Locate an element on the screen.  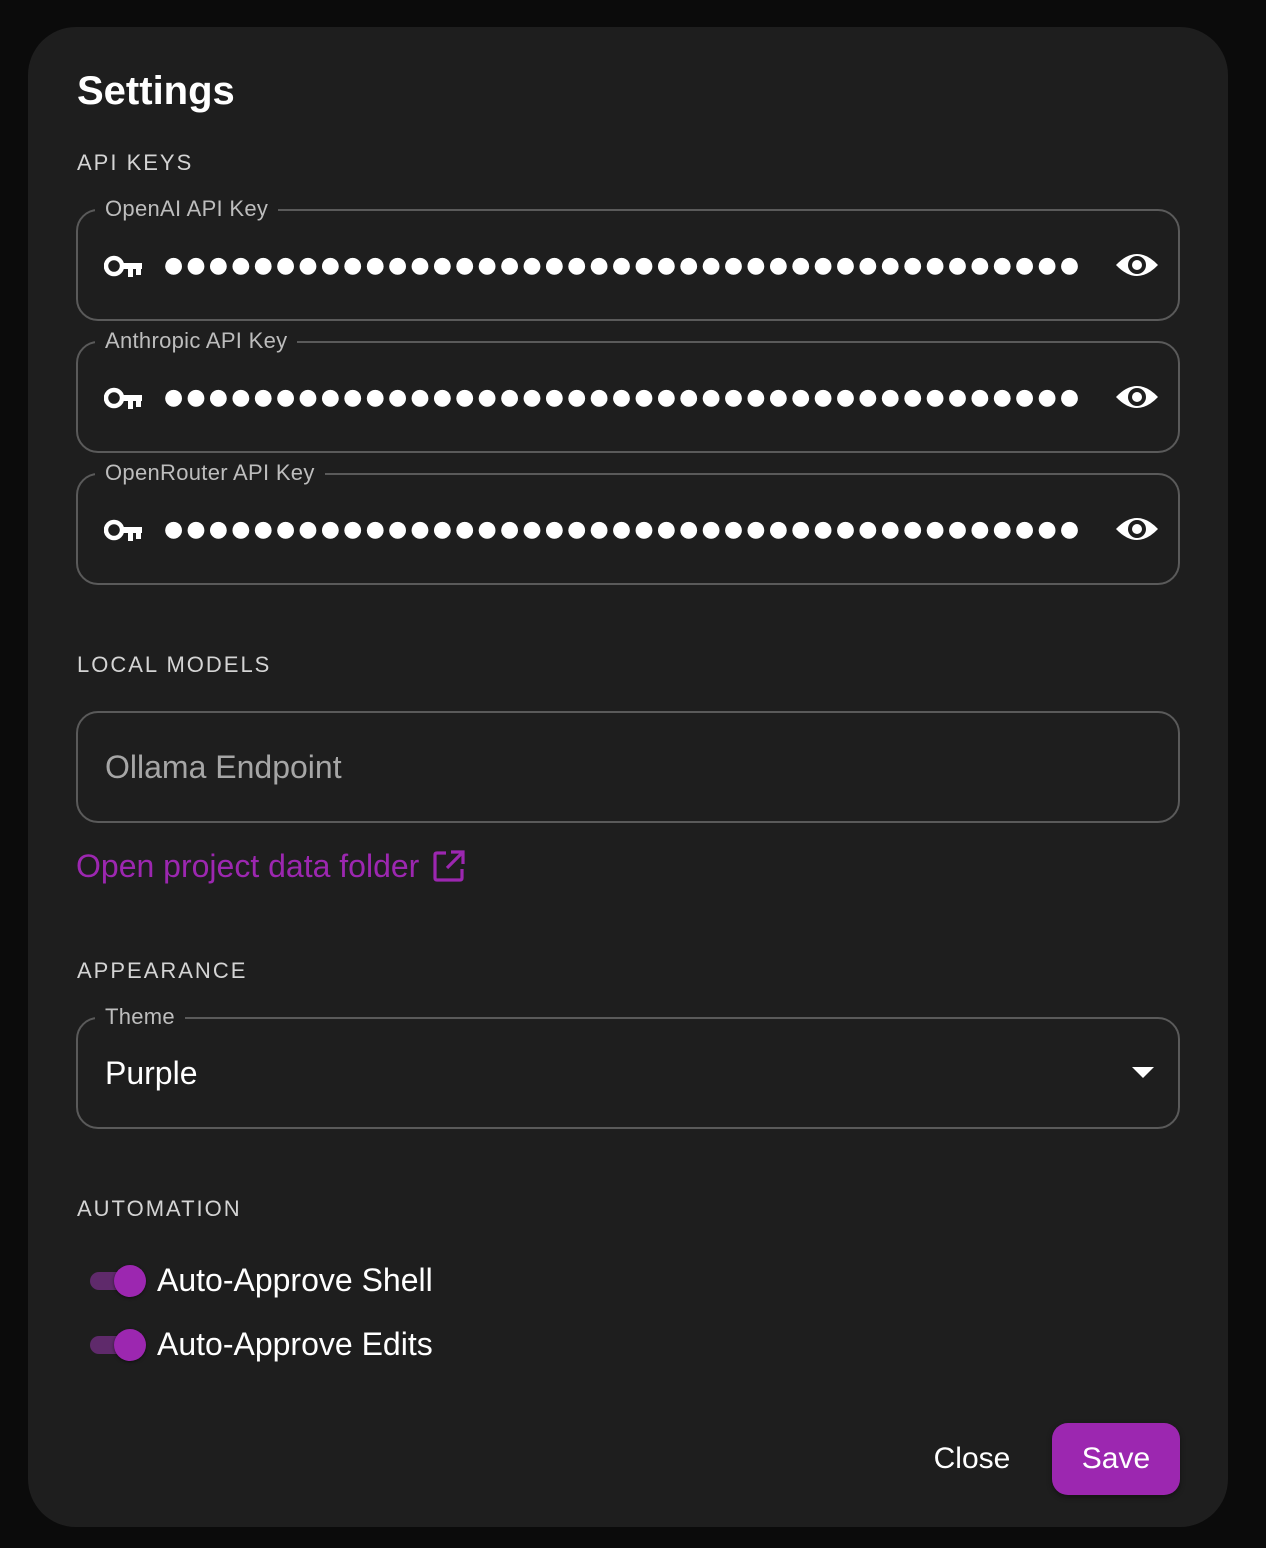
auto-approve-shell-row: Auto-Approve Shell is located at coordinates (260, 1280).